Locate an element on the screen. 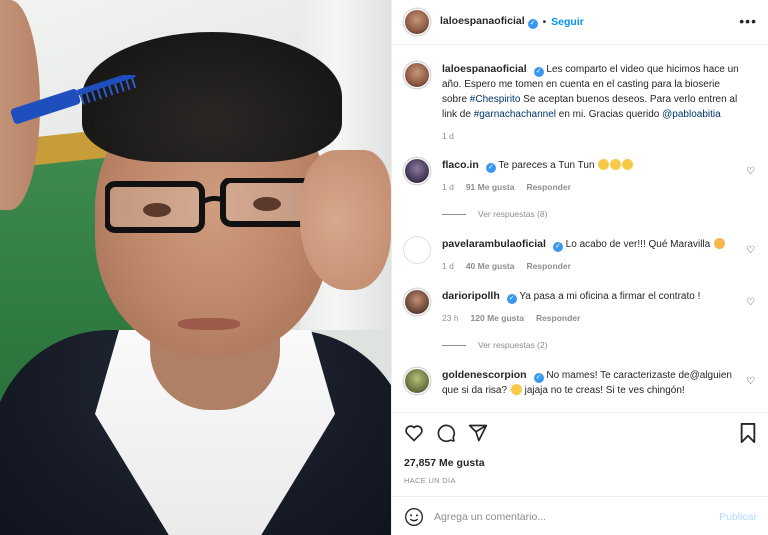  hashtag-link: #garnachachannel is located at coordinates (515, 114).